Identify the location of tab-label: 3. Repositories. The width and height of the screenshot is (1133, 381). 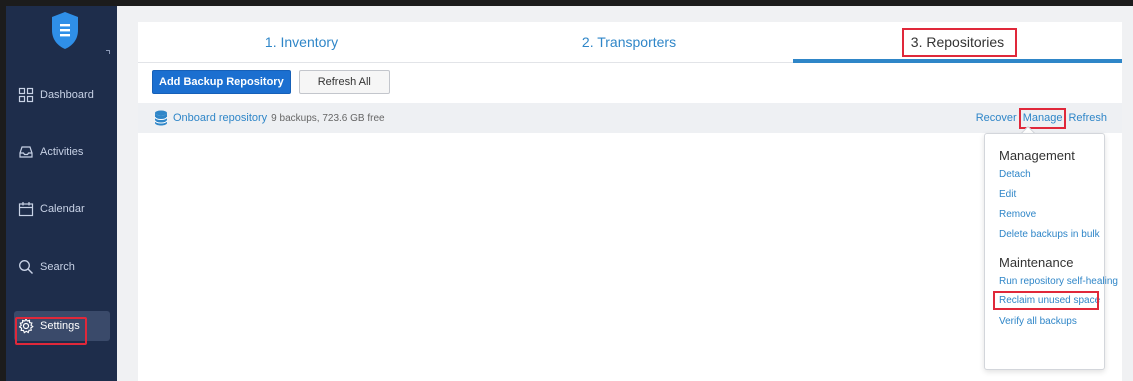
(957, 42).